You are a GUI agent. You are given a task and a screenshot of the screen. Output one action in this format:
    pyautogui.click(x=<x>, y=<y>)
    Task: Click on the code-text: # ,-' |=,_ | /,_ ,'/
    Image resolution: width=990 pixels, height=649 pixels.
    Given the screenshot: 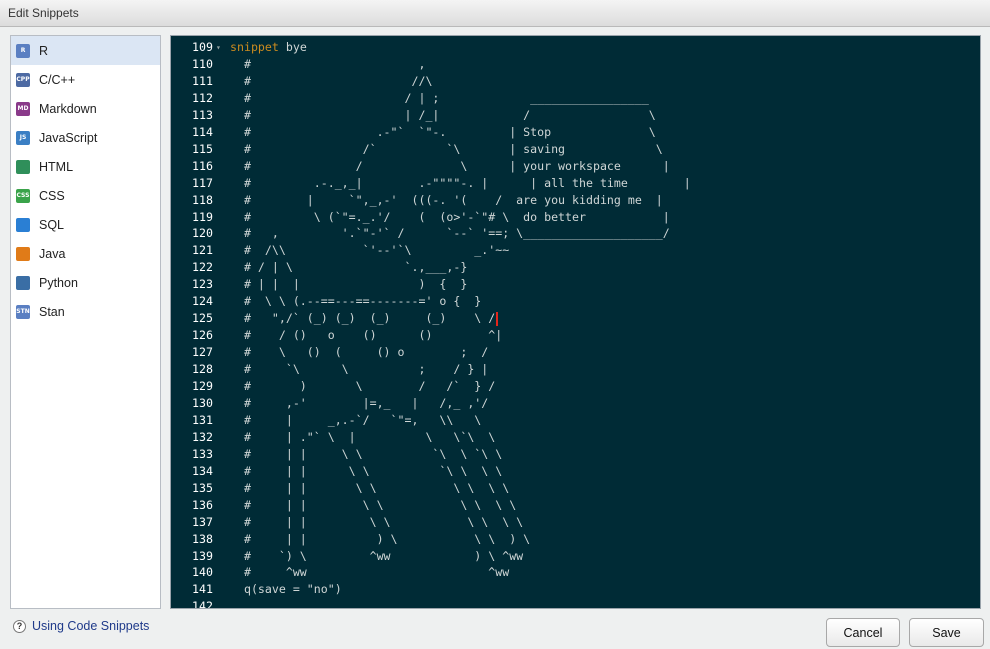 What is the action you would take?
    pyautogui.click(x=359, y=403)
    